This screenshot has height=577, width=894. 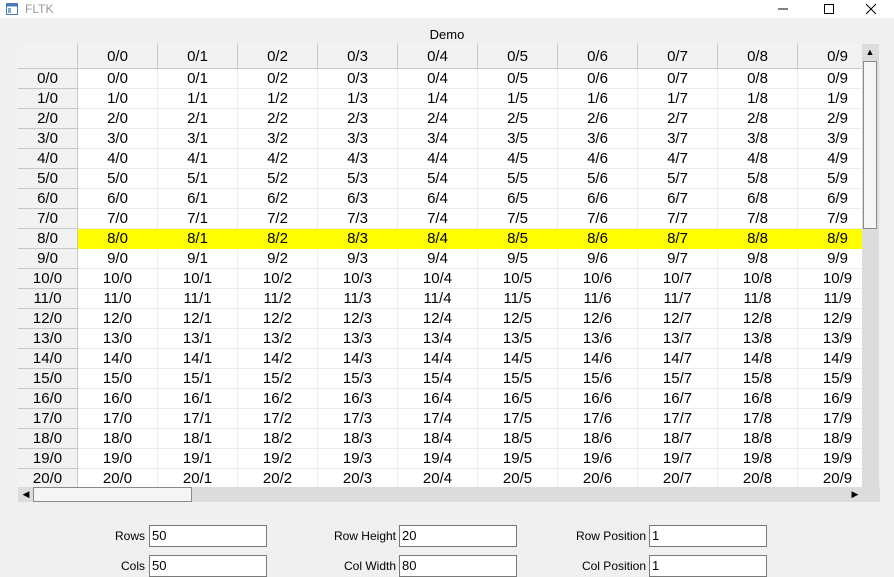 What do you see at coordinates (518, 479) in the screenshot?
I see `table-cell: 20/5` at bounding box center [518, 479].